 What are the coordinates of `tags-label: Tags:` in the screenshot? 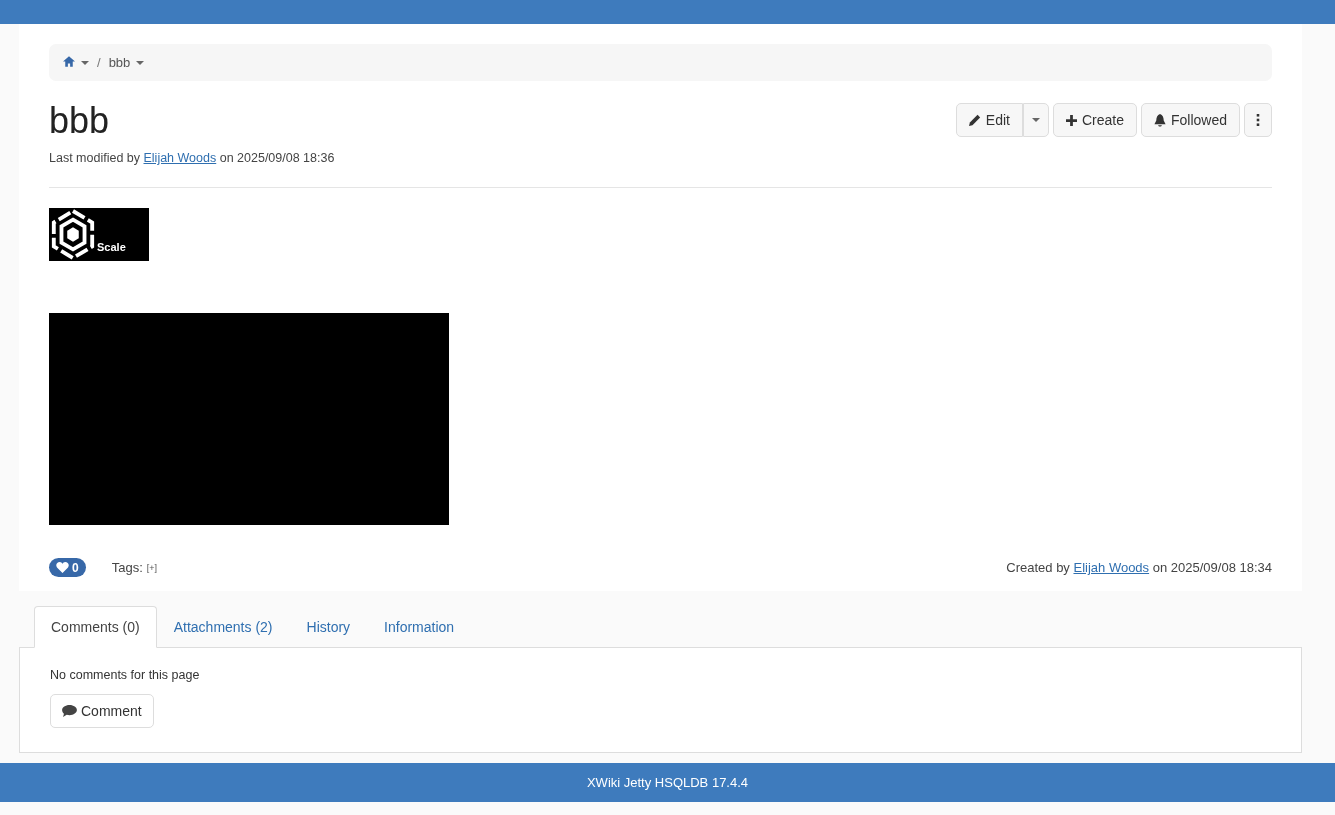 It's located at (127, 567).